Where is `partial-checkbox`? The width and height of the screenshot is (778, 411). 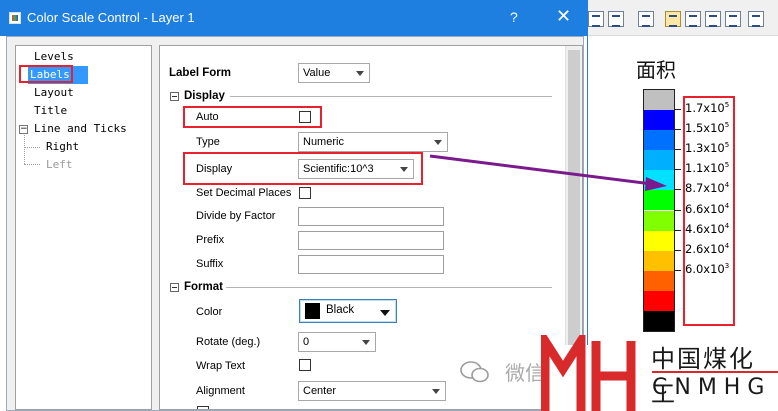 partial-checkbox is located at coordinates (203, 407).